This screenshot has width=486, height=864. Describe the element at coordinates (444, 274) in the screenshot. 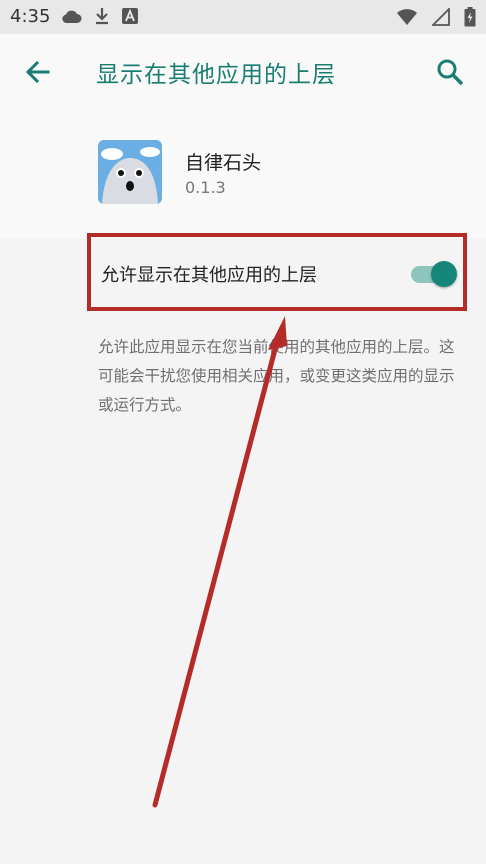

I see `toggle-thumb` at that location.